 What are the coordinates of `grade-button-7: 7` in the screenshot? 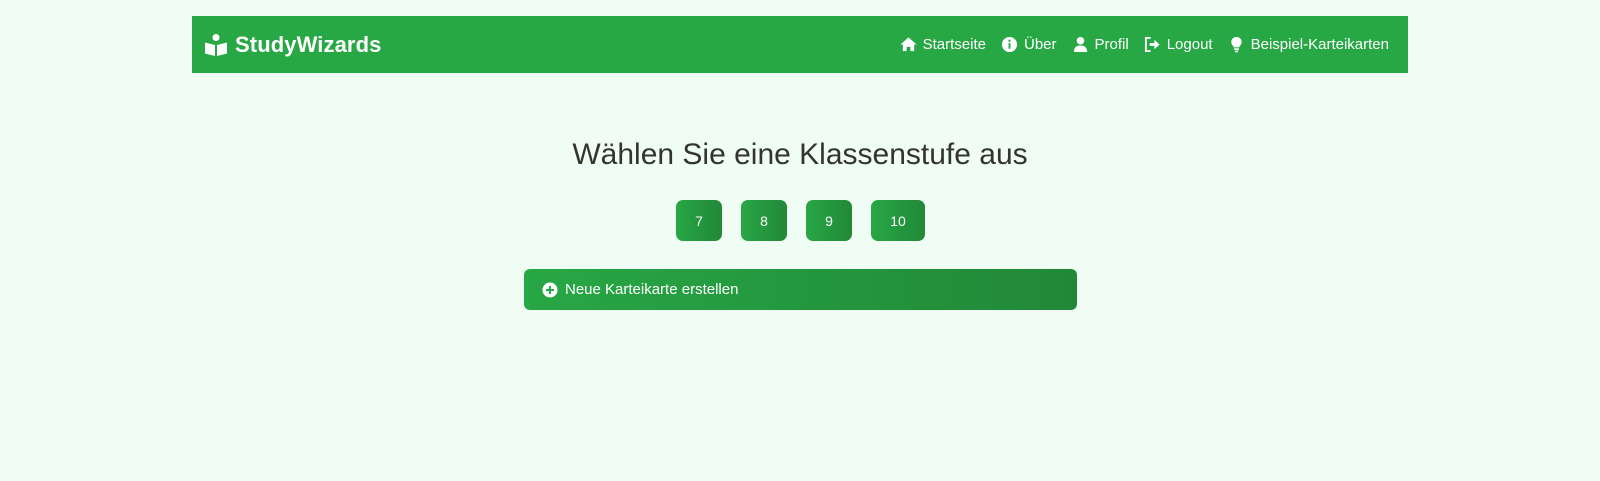 It's located at (699, 220).